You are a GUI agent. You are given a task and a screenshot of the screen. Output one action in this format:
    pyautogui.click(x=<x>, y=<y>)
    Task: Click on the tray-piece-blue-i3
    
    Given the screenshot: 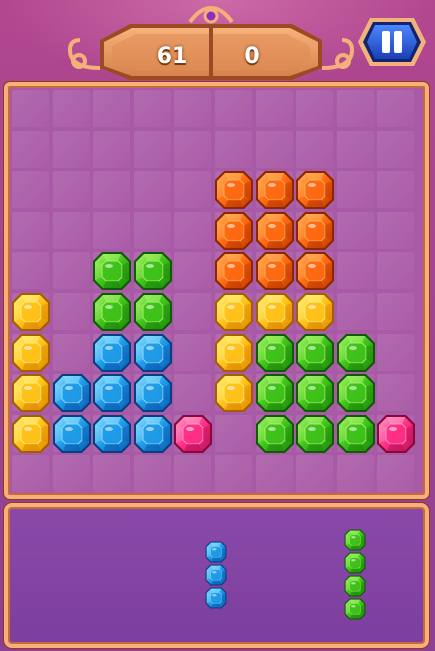 What is the action you would take?
    pyautogui.click(x=216, y=575)
    